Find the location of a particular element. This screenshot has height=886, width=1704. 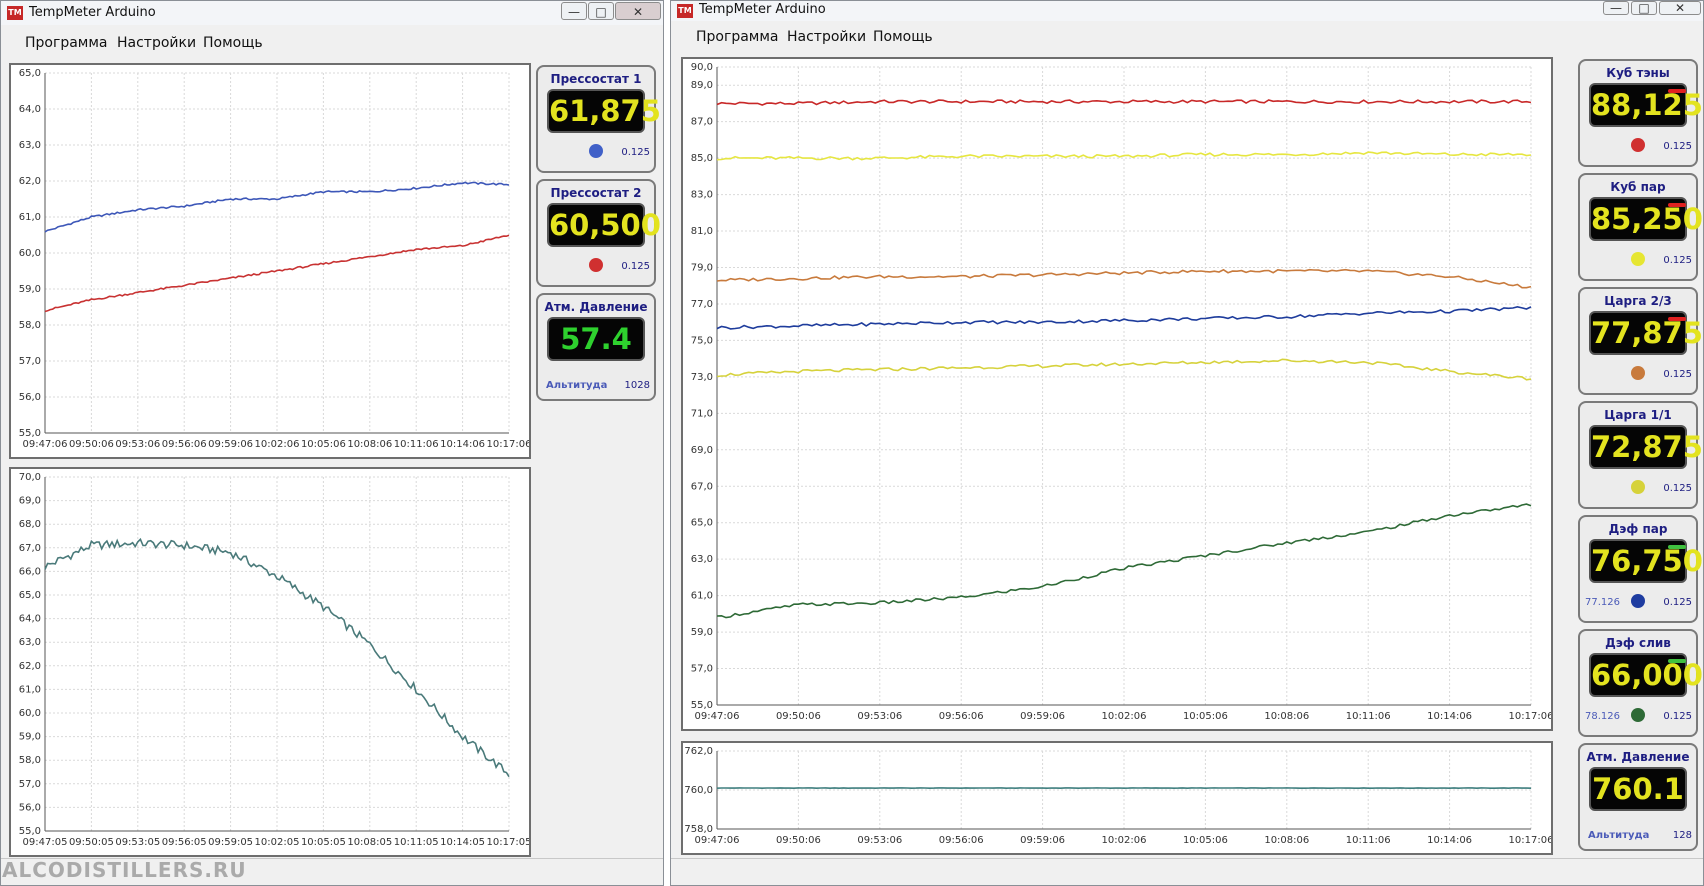

x-tick-label: 09:53:05 is located at coordinates (137, 842).